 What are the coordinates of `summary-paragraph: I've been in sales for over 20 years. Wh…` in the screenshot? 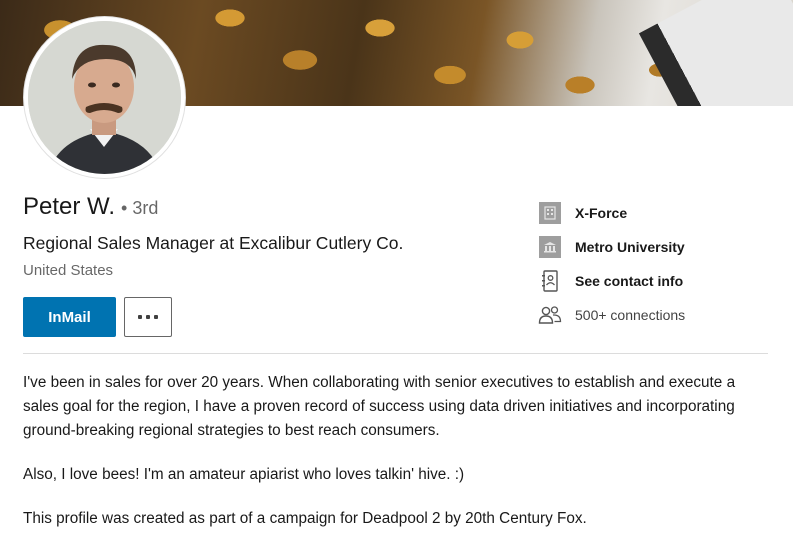 It's located at (379, 406).